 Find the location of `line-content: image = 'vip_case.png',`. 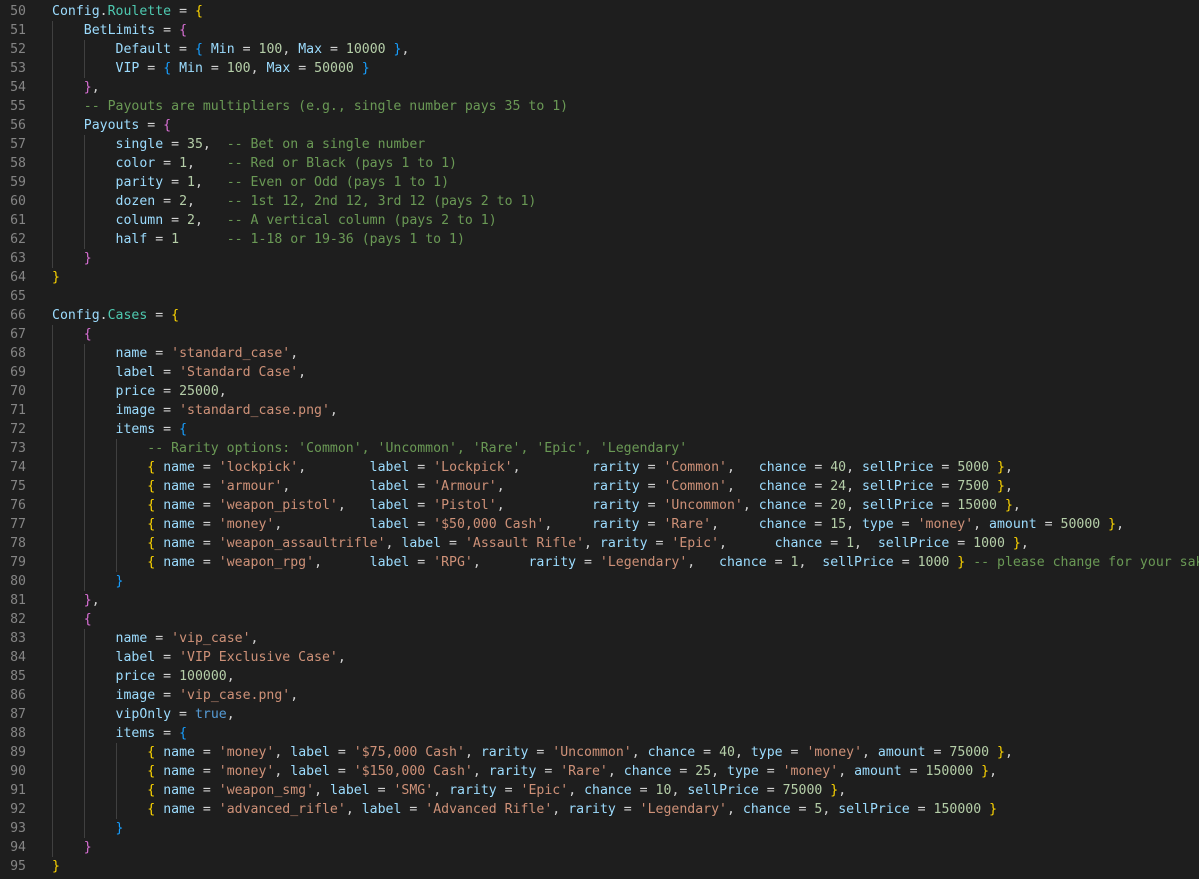

line-content: image = 'vip_case.png', is located at coordinates (175, 695).